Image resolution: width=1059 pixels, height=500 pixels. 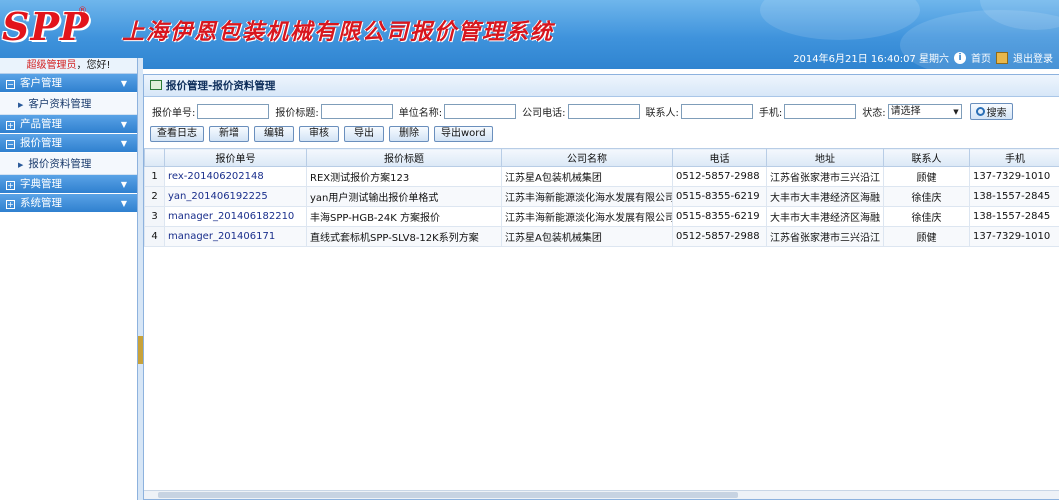 I want to click on col-header-address: 地址, so click(x=825, y=157).